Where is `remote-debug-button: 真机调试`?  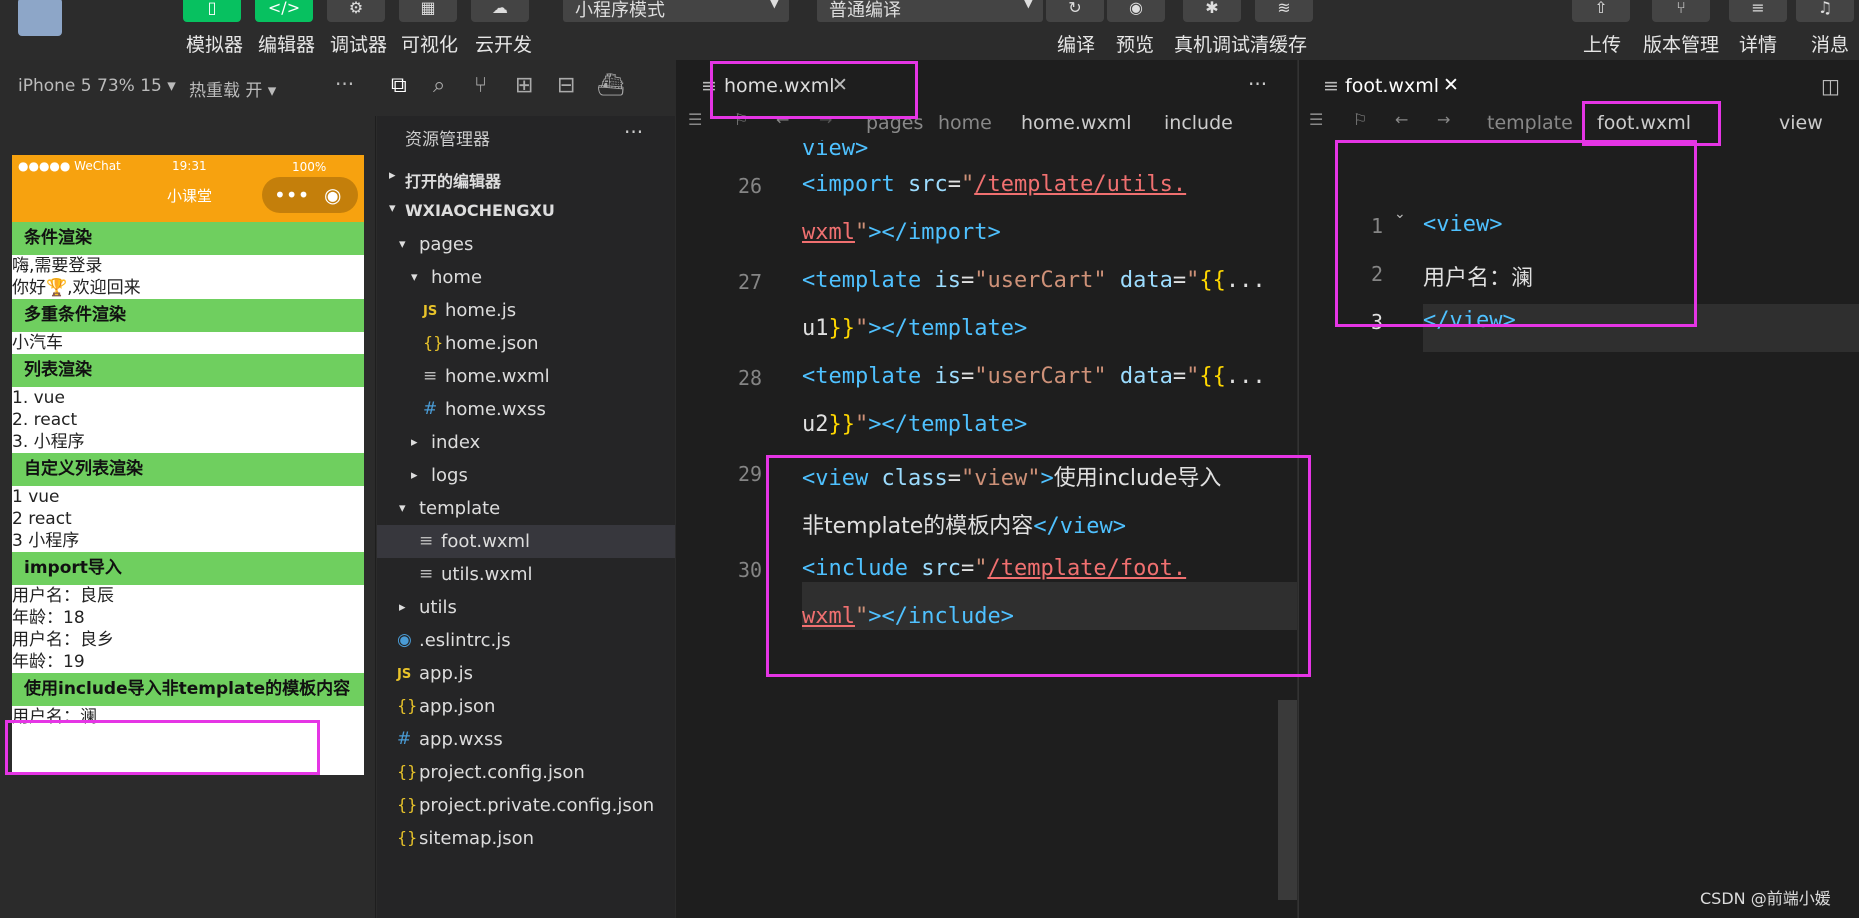
remote-debug-button: 真机调试 is located at coordinates (1212, 43).